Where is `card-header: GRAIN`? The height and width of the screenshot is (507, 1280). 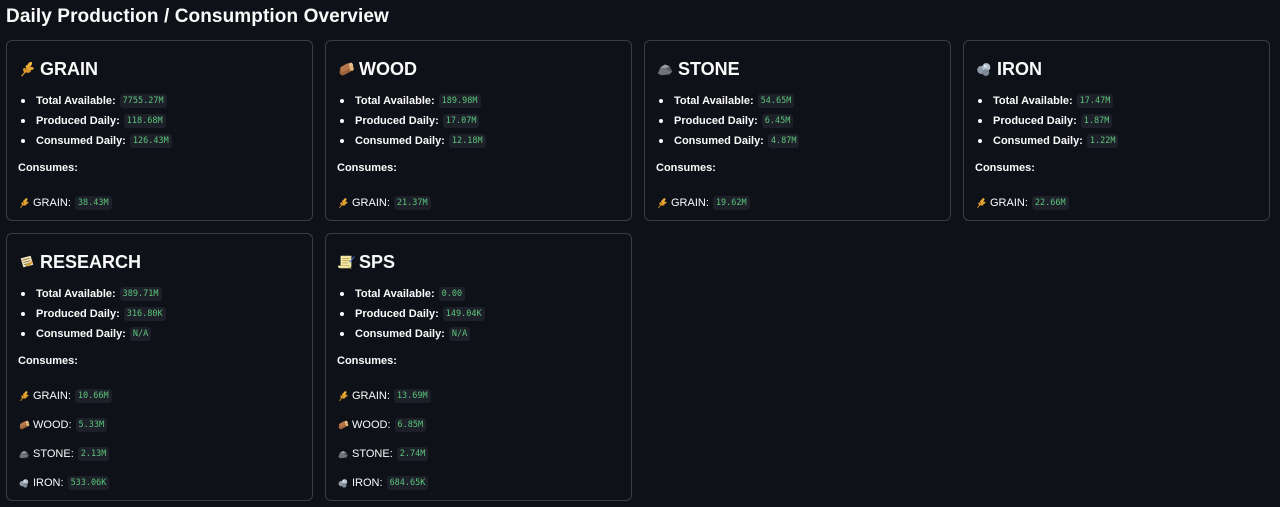
card-header: GRAIN is located at coordinates (160, 69).